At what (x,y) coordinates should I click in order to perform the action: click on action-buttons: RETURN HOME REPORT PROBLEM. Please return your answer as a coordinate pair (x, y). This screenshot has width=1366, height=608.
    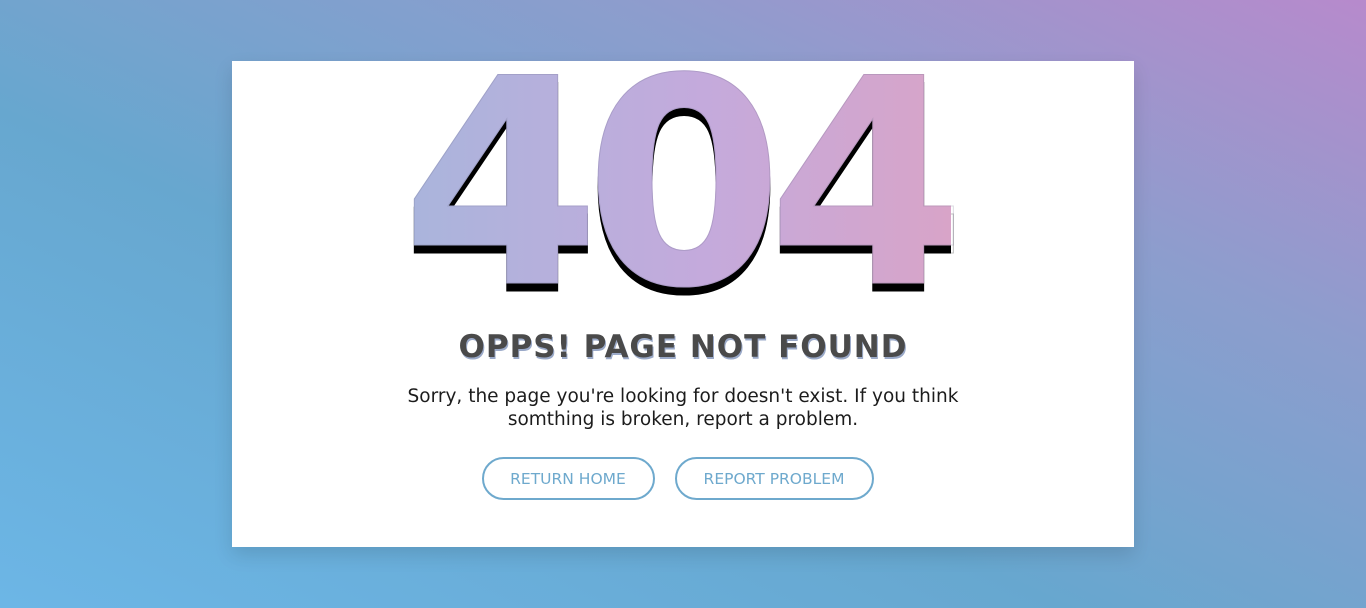
    Looking at the image, I should click on (683, 478).